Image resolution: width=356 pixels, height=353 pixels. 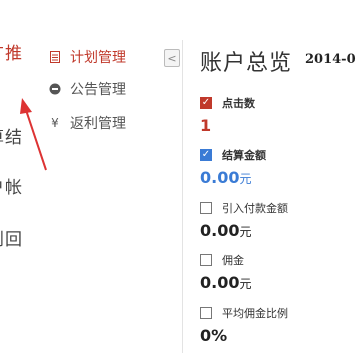 What do you see at coordinates (255, 208) in the screenshot?
I see `metric-label: 引入付款金额` at bounding box center [255, 208].